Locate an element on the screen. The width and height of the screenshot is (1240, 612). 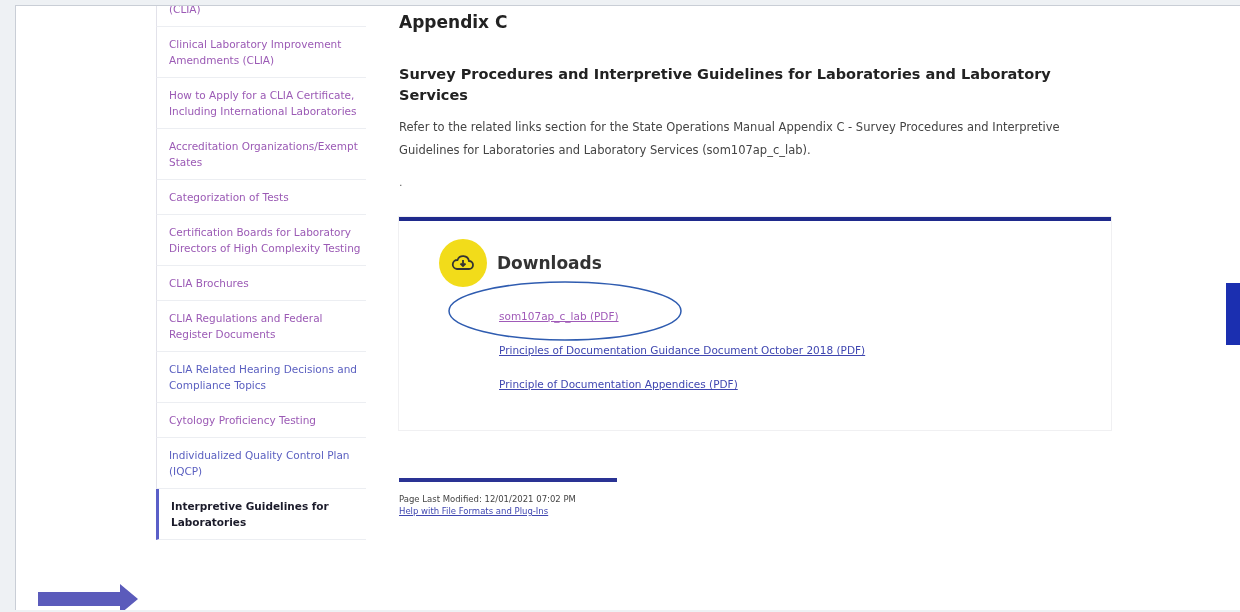
pdf-link: Principles of Documentation Guidance Document October 2018 (PDF) is located at coordinates (682, 350).